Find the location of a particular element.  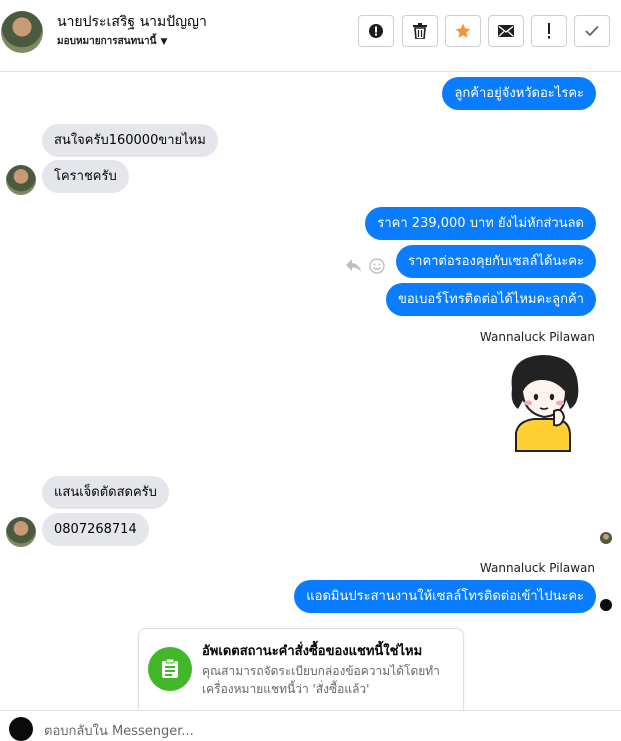

delete-button is located at coordinates (420, 31).